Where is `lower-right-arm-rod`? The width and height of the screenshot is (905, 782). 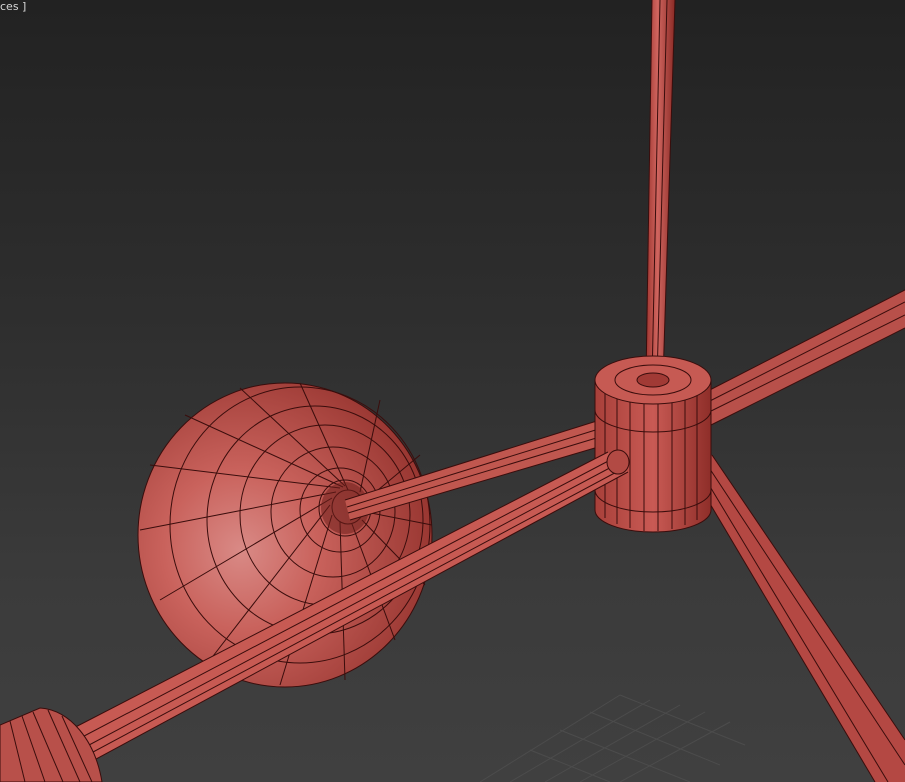 lower-right-arm-rod is located at coordinates (797, 618).